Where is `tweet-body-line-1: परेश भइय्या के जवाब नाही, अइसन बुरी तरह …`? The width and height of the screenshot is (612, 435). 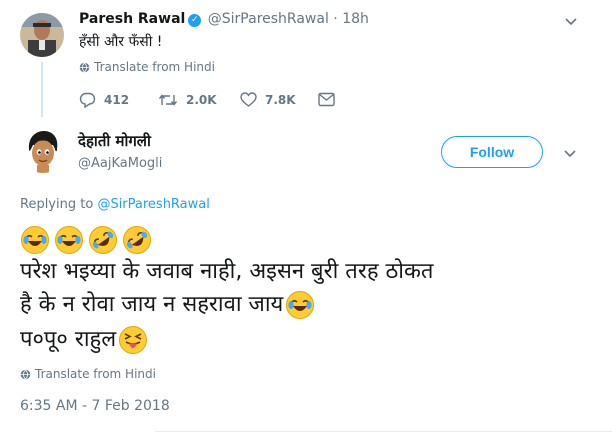
tweet-body-line-1: परेश भइय्या के जवाब नाही, अइसन बुरी तरह … is located at coordinates (227, 271).